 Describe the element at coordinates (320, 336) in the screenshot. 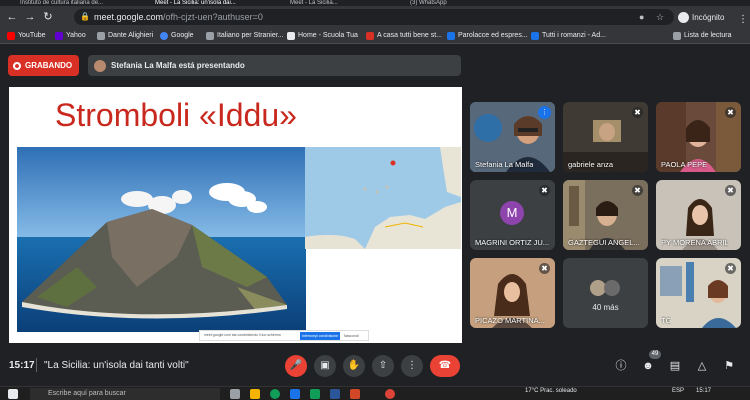

I see `stop-sharing-button: Interrompi condivisione` at that location.